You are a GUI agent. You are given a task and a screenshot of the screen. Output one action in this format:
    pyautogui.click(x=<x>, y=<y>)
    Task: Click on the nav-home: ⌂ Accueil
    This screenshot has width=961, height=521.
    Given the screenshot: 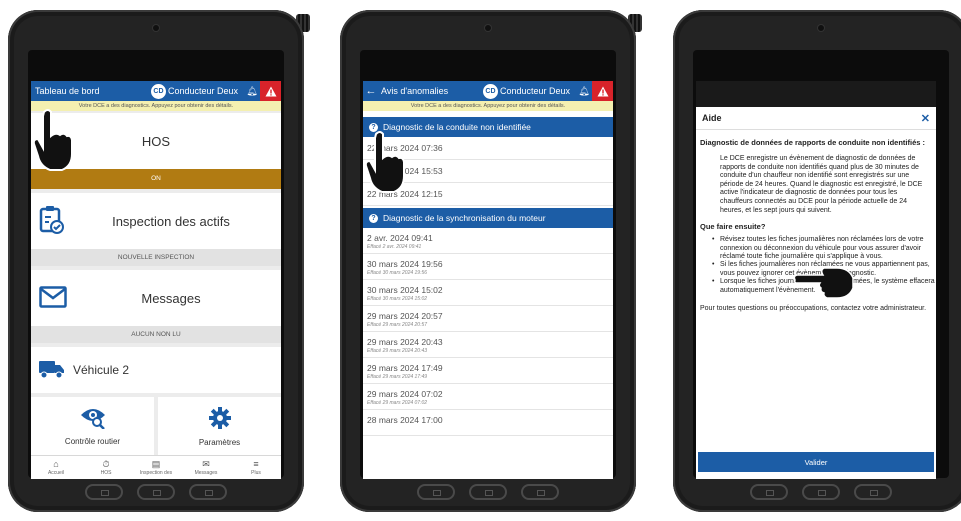 What is the action you would take?
    pyautogui.click(x=56, y=467)
    